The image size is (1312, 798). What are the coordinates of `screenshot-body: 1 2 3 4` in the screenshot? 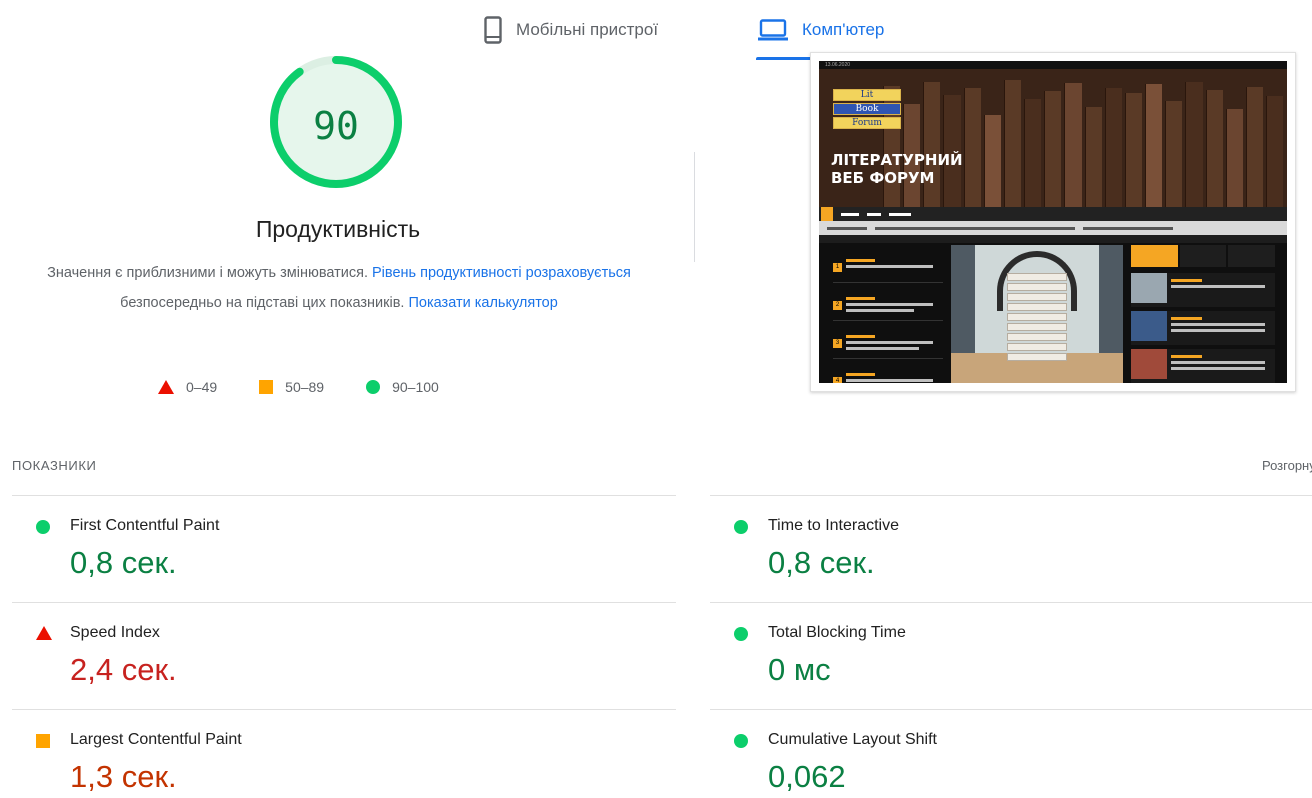 It's located at (1053, 313).